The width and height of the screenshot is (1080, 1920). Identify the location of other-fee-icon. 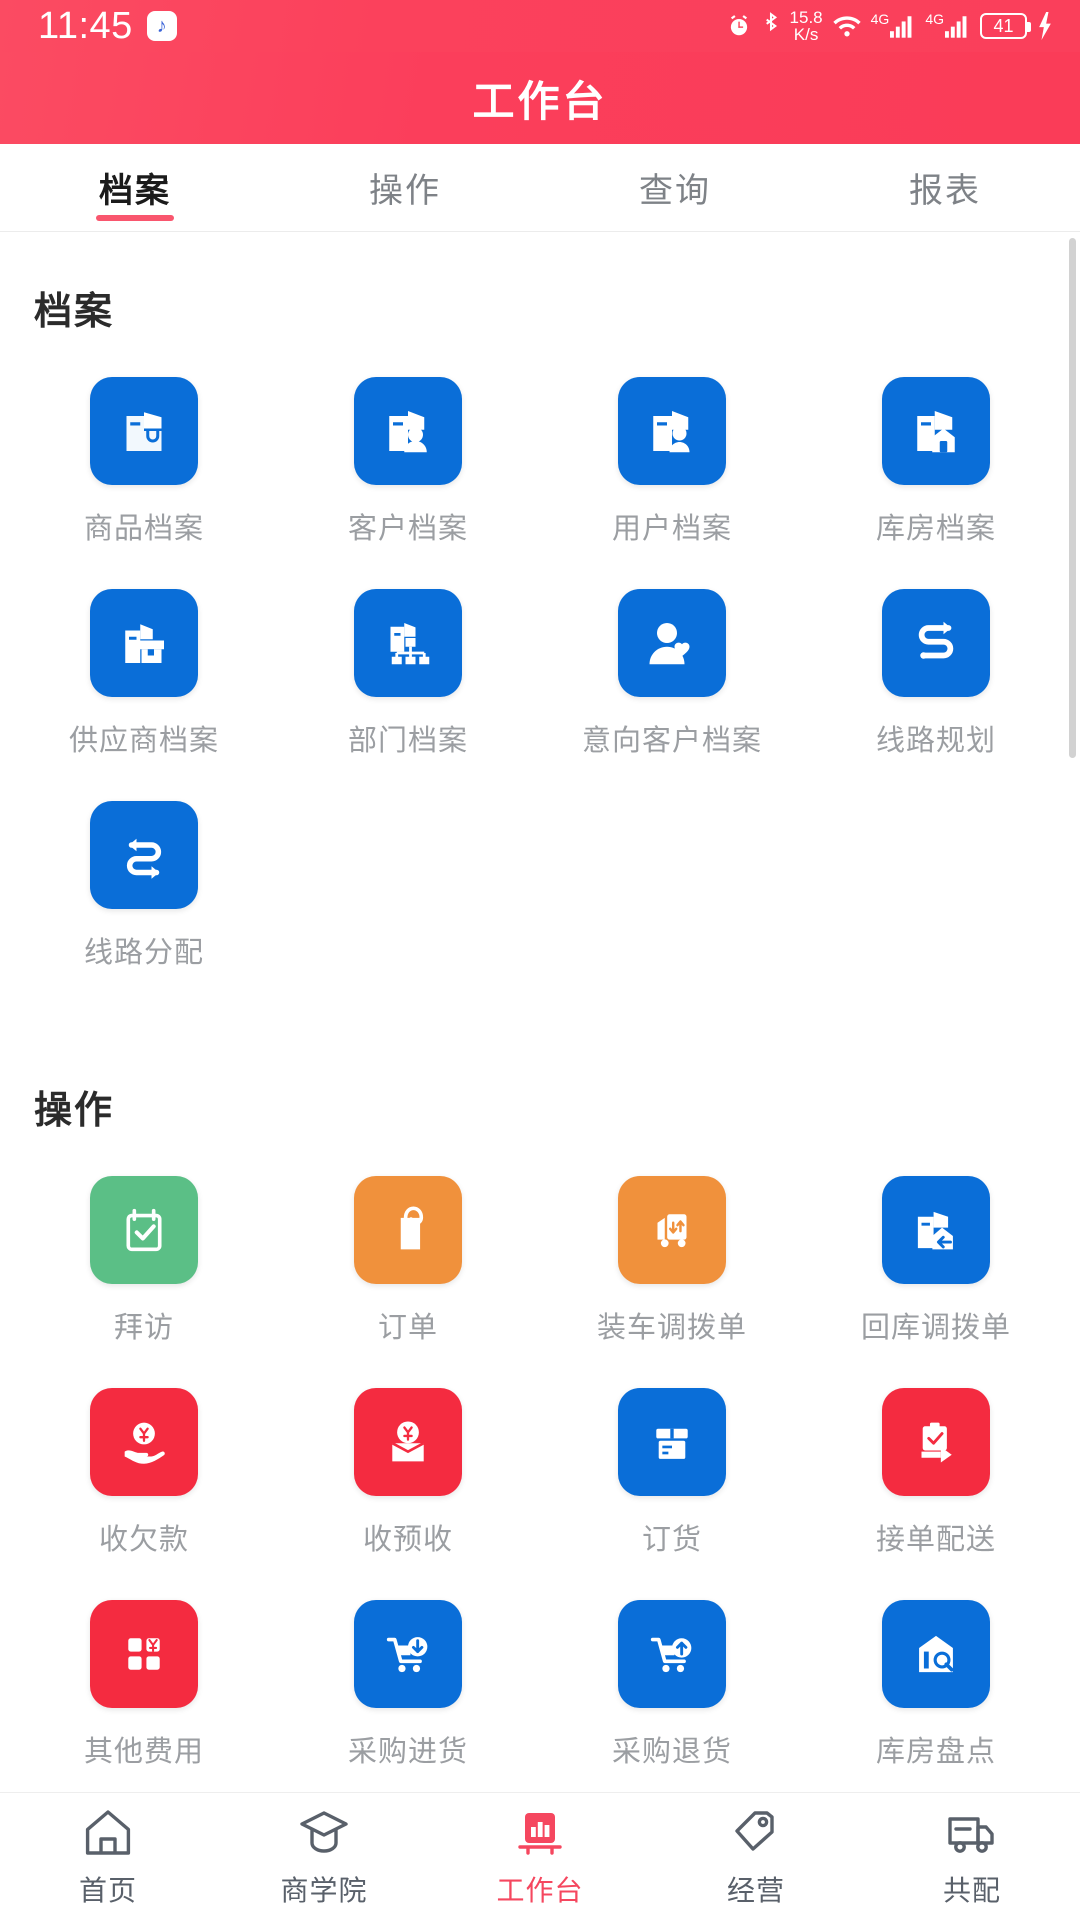
(144, 1654).